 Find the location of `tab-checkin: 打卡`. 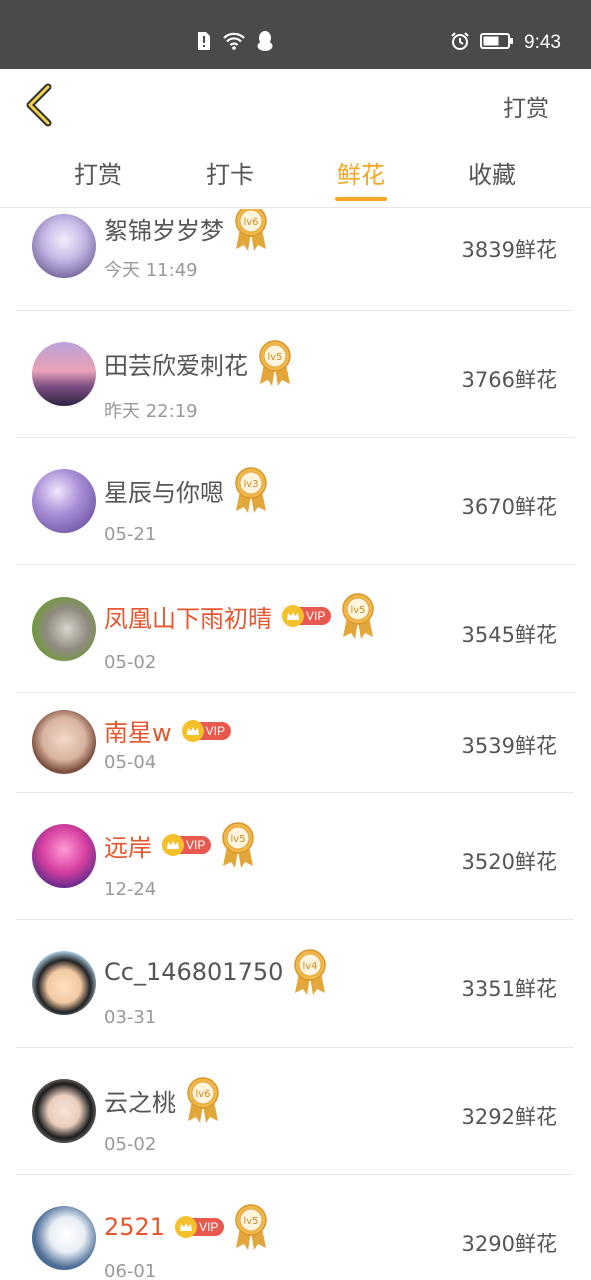

tab-checkin: 打卡 is located at coordinates (230, 172).